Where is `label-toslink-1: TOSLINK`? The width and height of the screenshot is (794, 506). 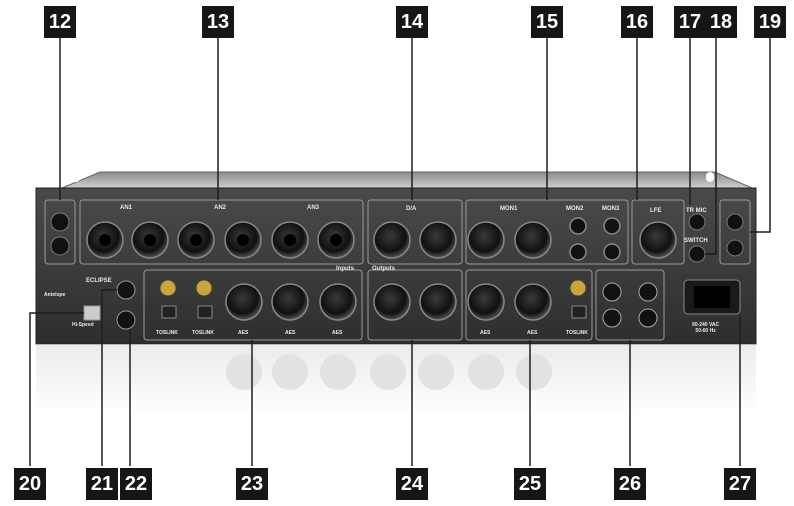
label-toslink-1: TOSLINK is located at coordinates (167, 333).